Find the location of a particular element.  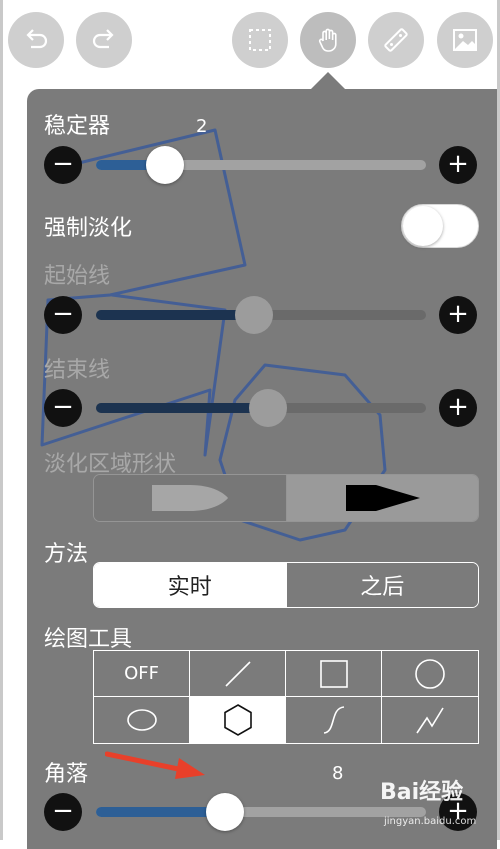

watermark: Bai经验 is located at coordinates (422, 792).